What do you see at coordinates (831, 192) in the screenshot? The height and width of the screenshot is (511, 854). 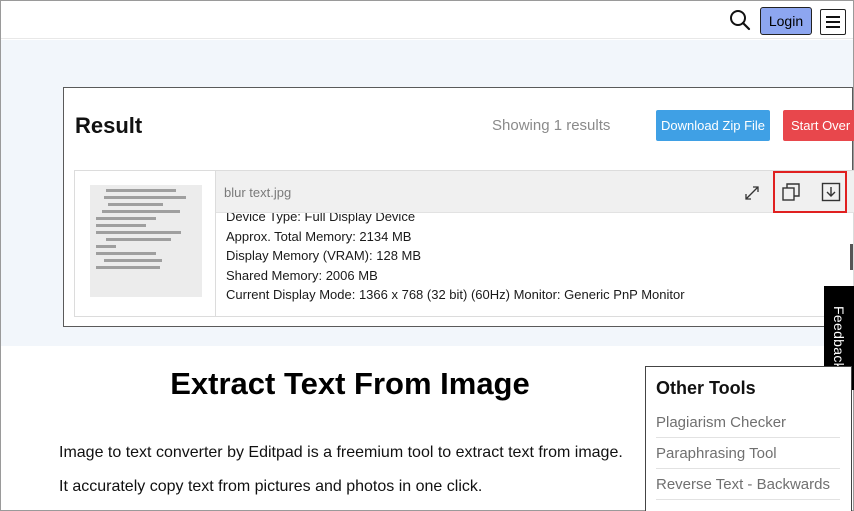 I see `download-icon` at bounding box center [831, 192].